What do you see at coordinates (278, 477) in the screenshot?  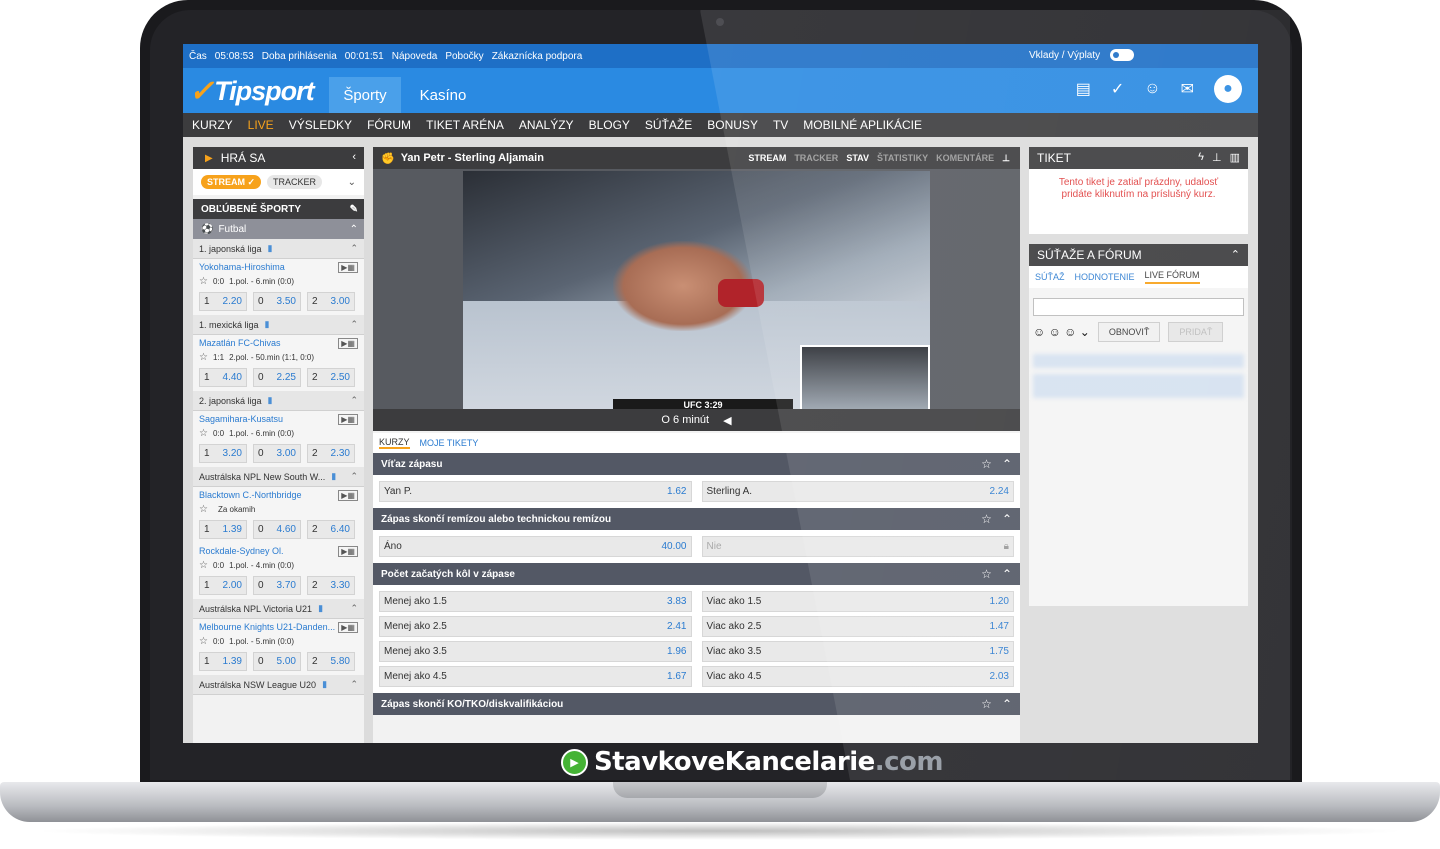 I see `league-header: Austrálska NPL New South W... ▮ ⌃` at bounding box center [278, 477].